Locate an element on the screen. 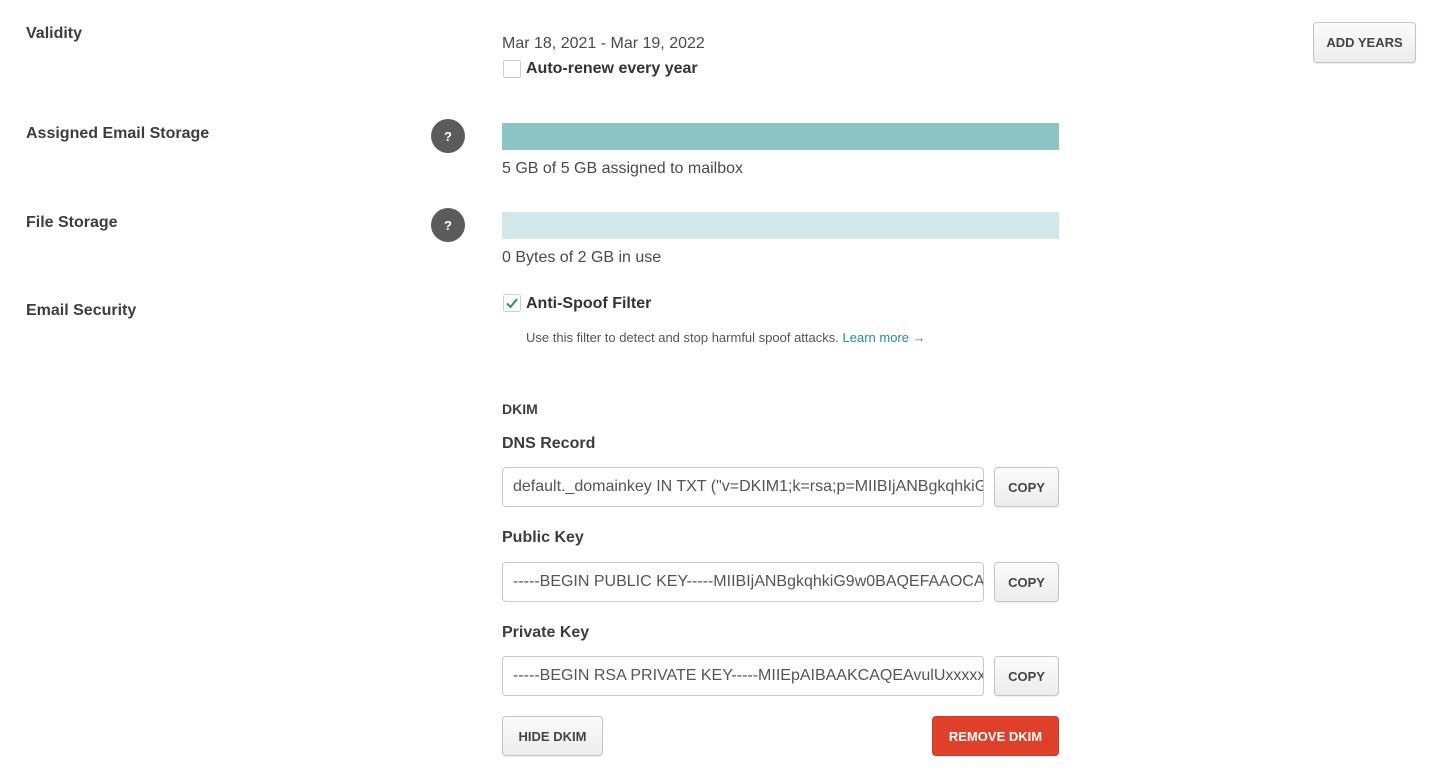 This screenshot has height=779, width=1454. checkmark-icon is located at coordinates (512, 303).